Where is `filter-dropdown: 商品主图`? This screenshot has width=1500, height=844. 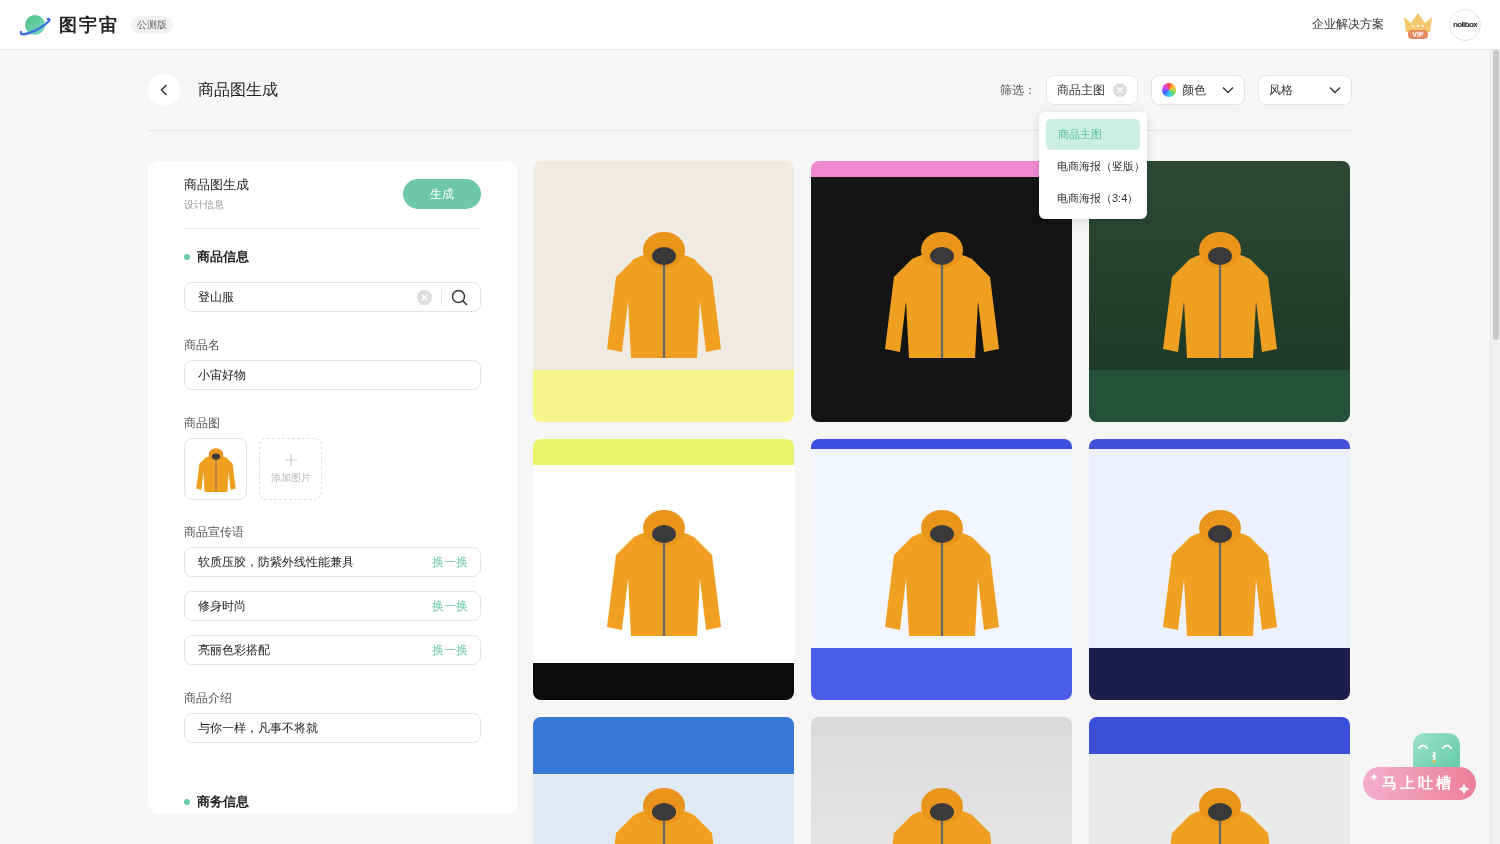 filter-dropdown: 商品主图 is located at coordinates (1092, 90).